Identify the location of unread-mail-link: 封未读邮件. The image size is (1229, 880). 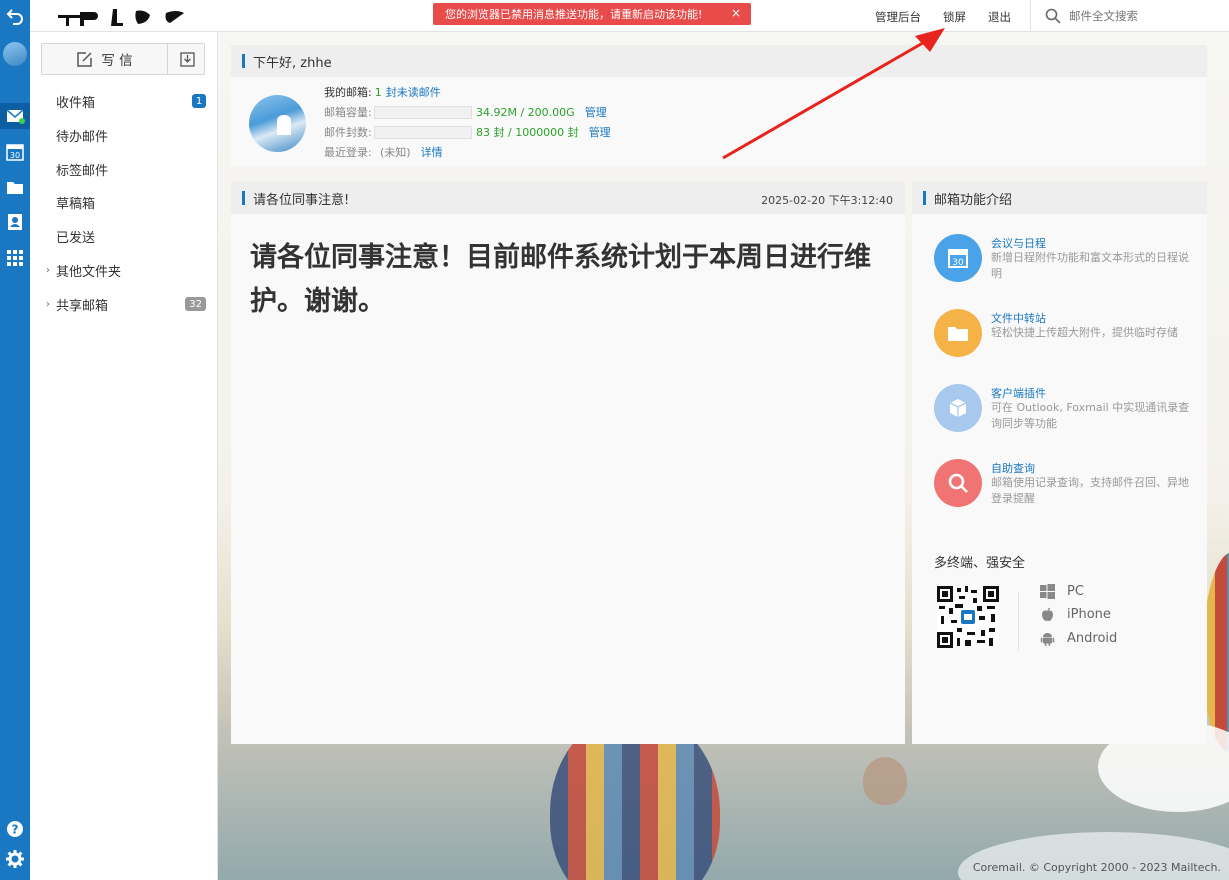
(413, 92).